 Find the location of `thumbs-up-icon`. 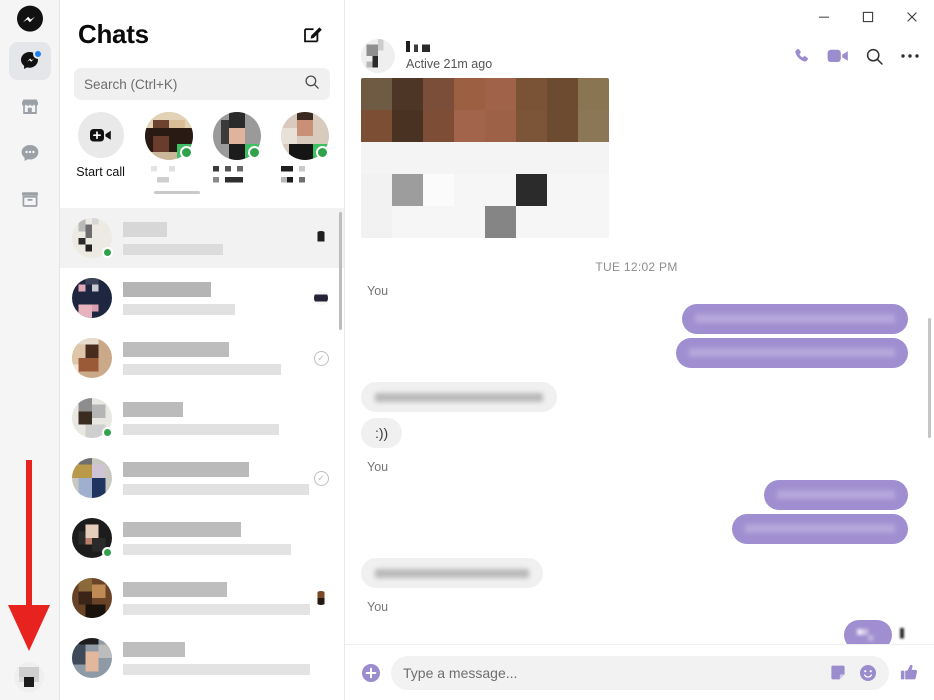

thumbs-up-icon is located at coordinates (909, 672).